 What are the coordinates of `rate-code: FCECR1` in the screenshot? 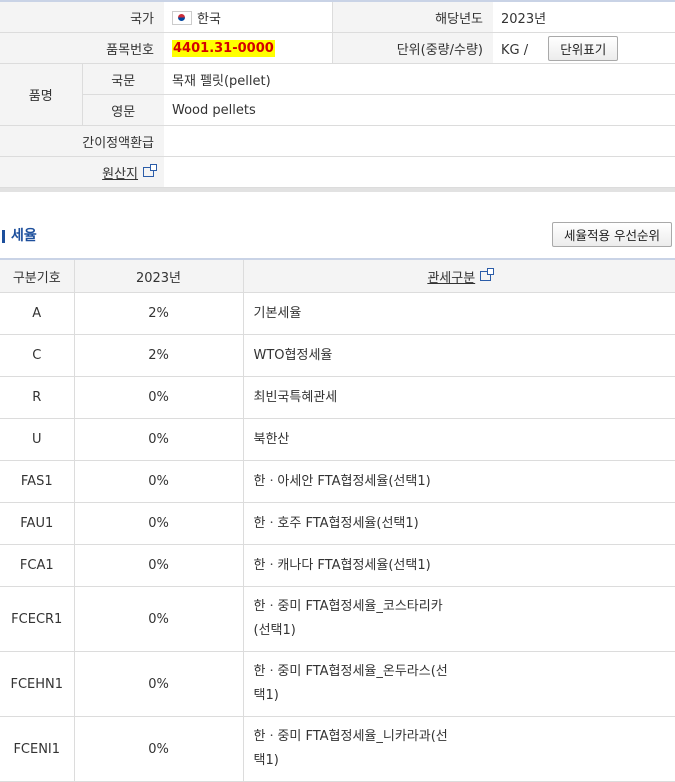 It's located at (37, 619).